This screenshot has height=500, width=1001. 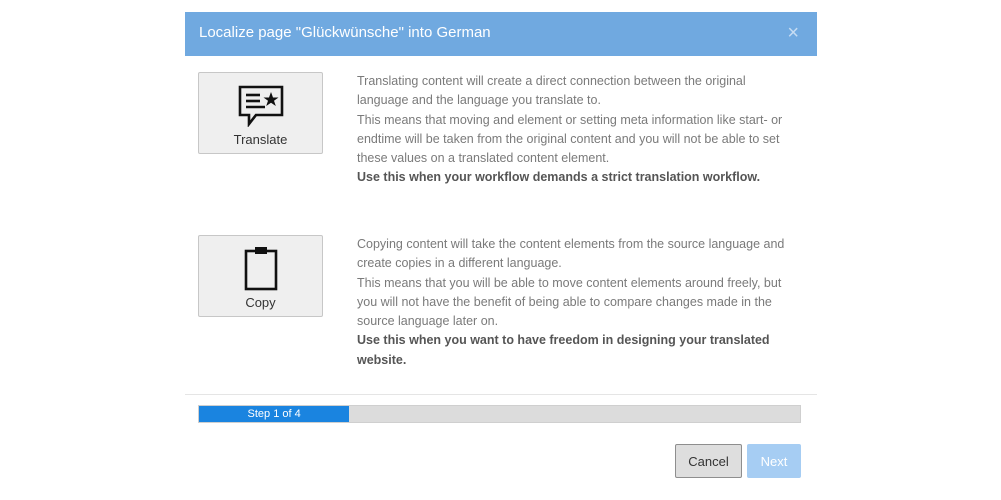 I want to click on cancel-button: Cancel, so click(x=708, y=461).